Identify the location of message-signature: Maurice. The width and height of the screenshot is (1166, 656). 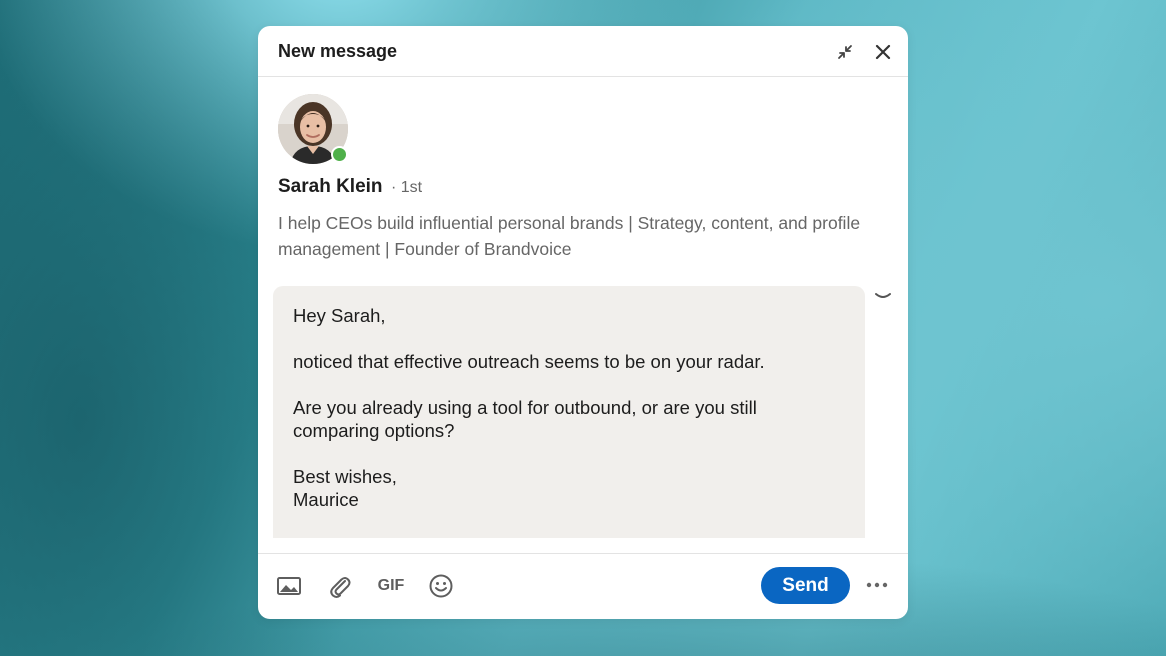
(326, 499).